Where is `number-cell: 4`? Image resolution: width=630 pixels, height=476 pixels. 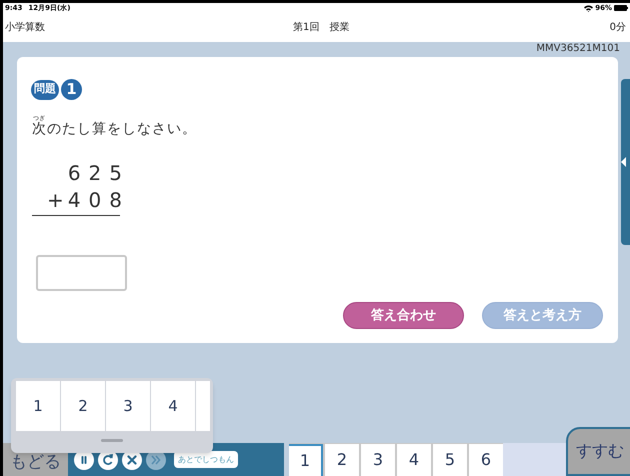 number-cell: 4 is located at coordinates (173, 406).